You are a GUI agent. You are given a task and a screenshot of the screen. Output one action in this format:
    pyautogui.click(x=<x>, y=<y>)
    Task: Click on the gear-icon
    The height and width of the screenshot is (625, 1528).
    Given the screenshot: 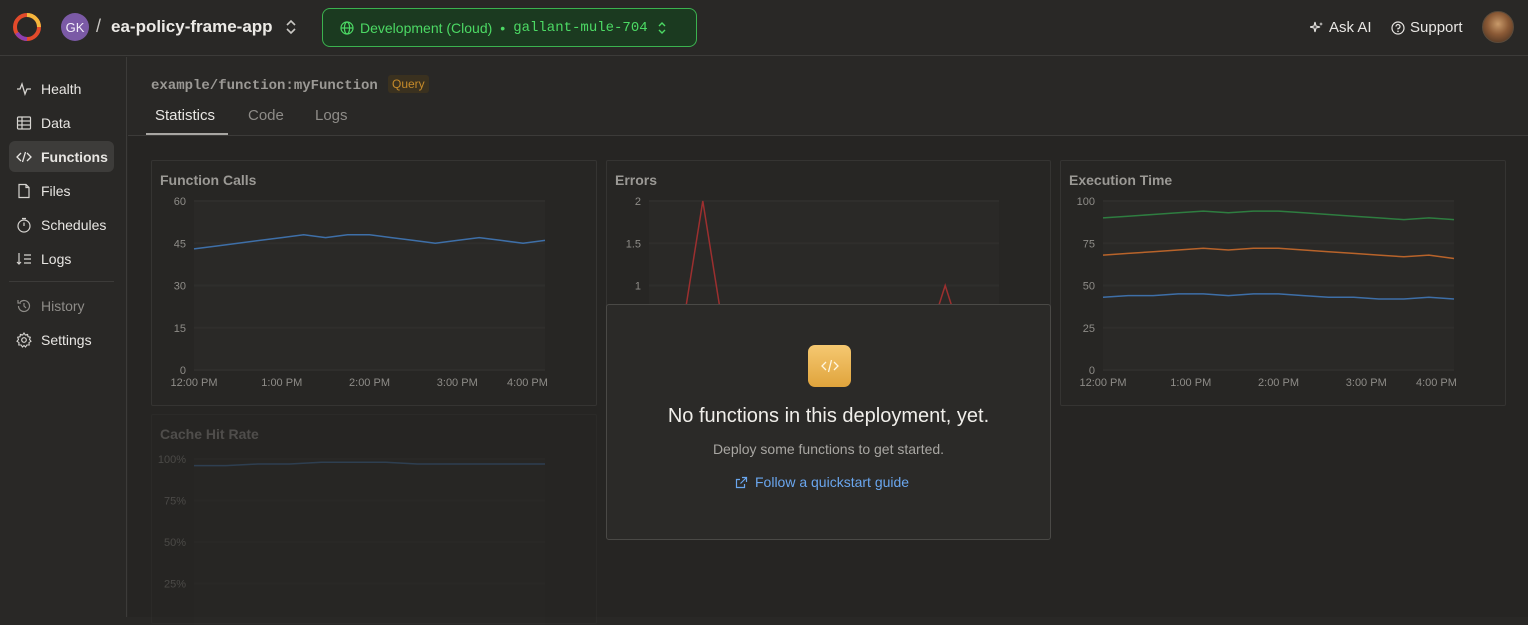 What is the action you would take?
    pyautogui.click(x=24, y=339)
    